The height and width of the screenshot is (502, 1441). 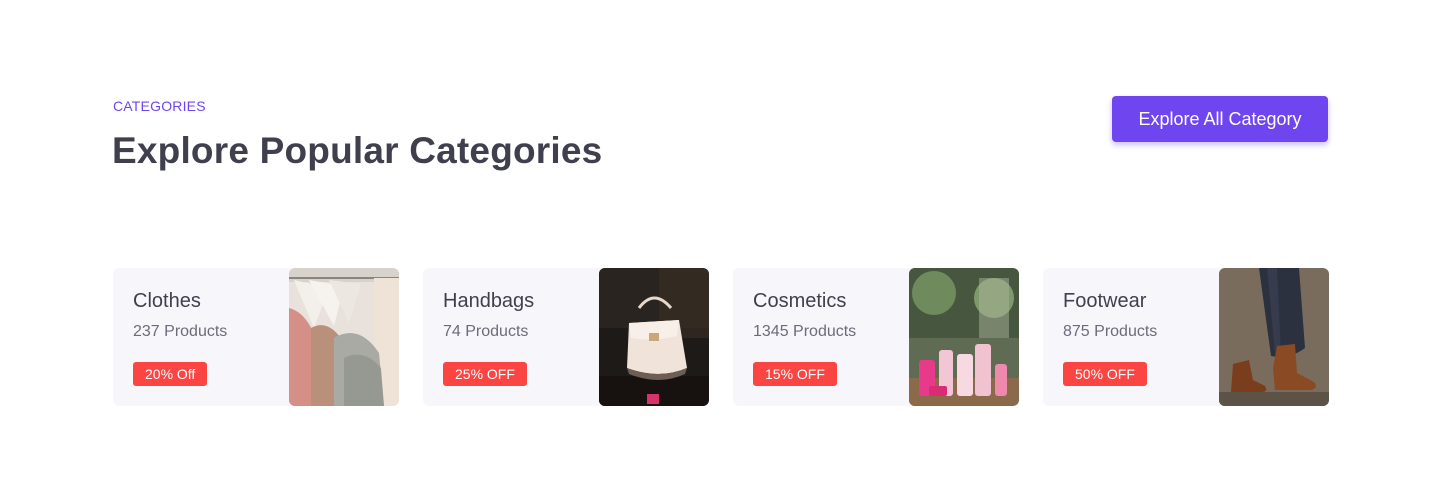 What do you see at coordinates (654, 337) in the screenshot?
I see `white-handbag-image` at bounding box center [654, 337].